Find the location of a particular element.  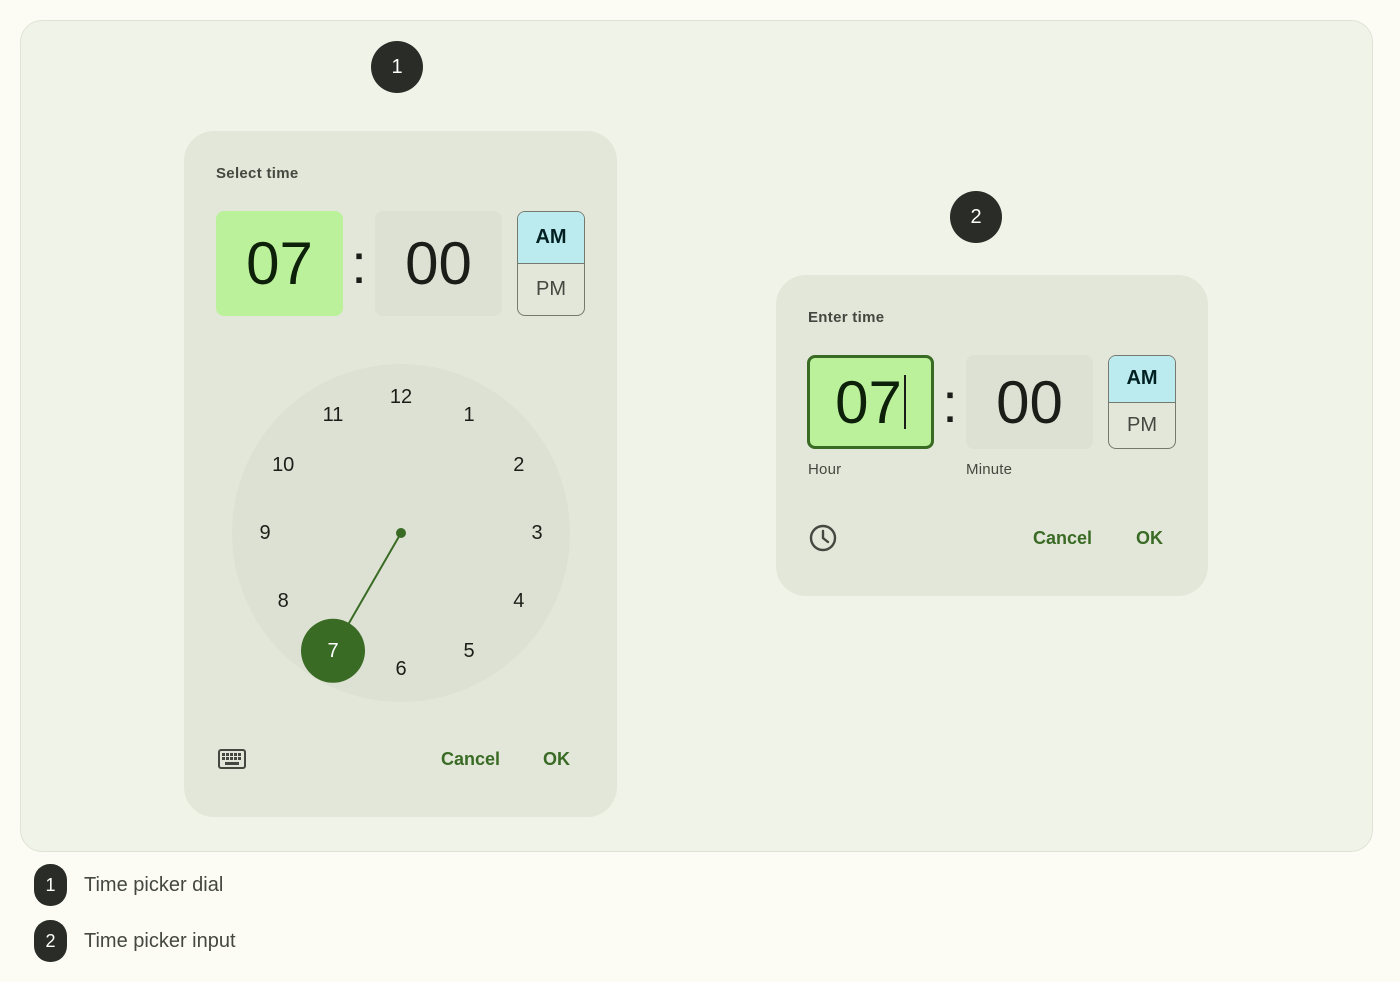

keyboard-icon is located at coordinates (232, 759).